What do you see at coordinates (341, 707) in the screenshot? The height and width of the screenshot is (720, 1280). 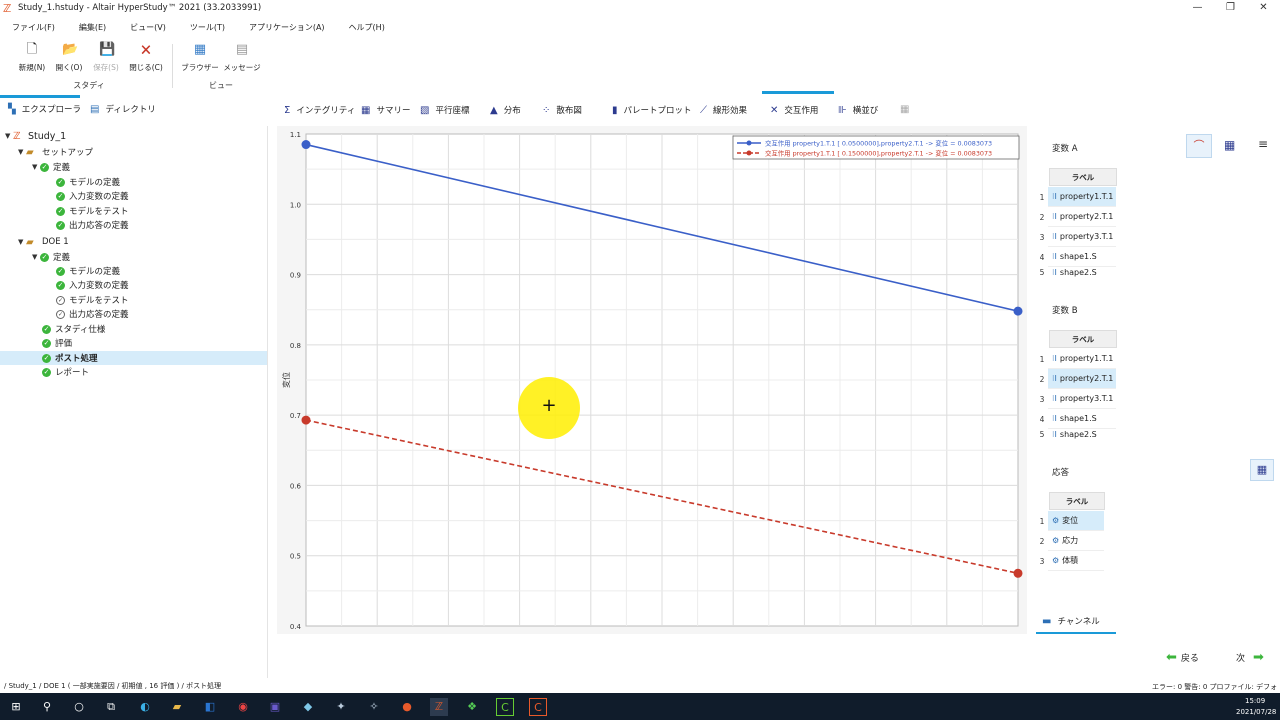 I see `app-icon: ✦` at bounding box center [341, 707].